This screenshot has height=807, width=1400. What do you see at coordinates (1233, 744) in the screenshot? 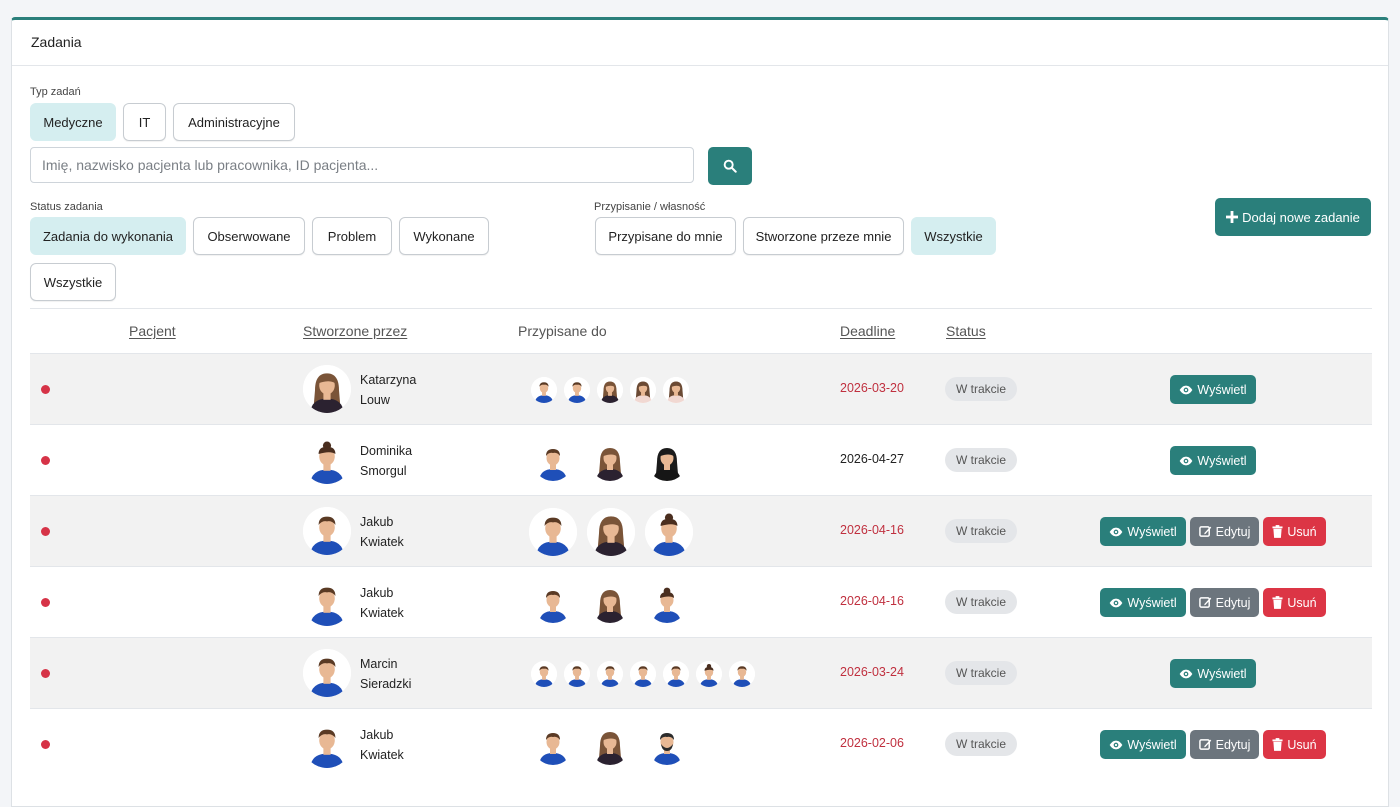
I see `edit-button-label: Edytuj` at bounding box center [1233, 744].